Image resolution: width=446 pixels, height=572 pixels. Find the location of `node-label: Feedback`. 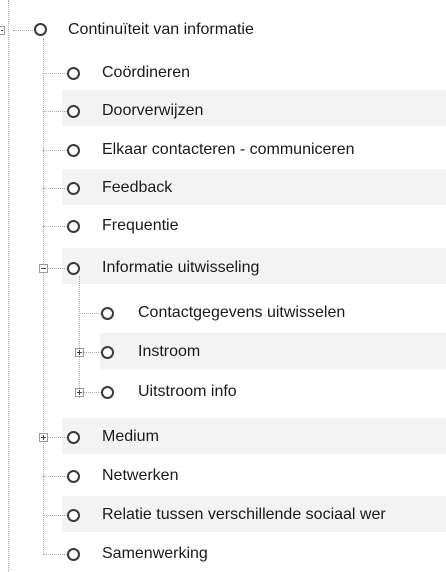

node-label: Feedback is located at coordinates (137, 187).